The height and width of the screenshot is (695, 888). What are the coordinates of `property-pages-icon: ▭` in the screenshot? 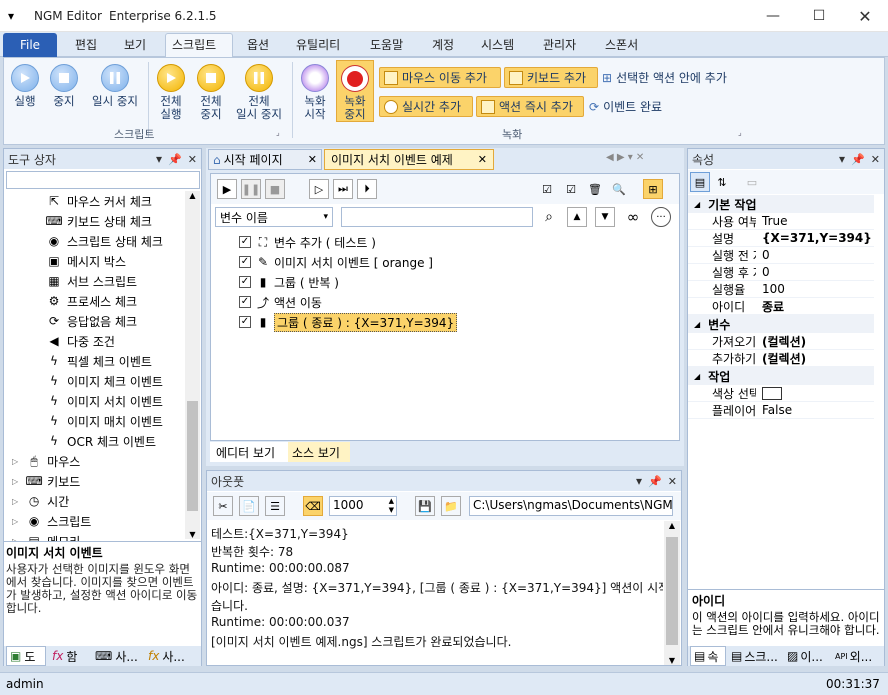 It's located at (752, 182).